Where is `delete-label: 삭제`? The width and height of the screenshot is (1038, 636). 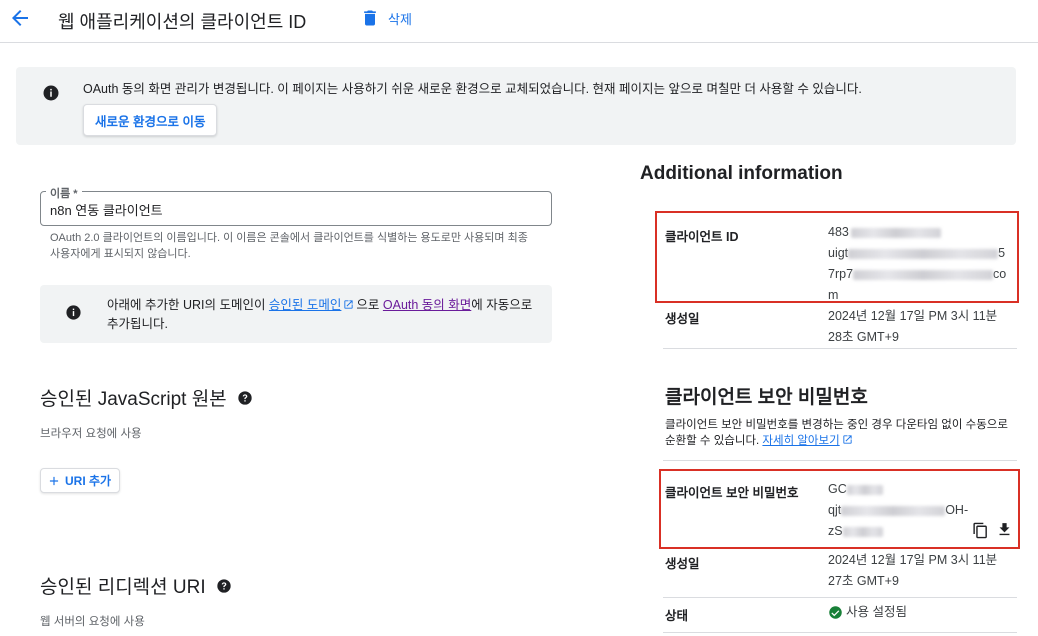 delete-label: 삭제 is located at coordinates (400, 19).